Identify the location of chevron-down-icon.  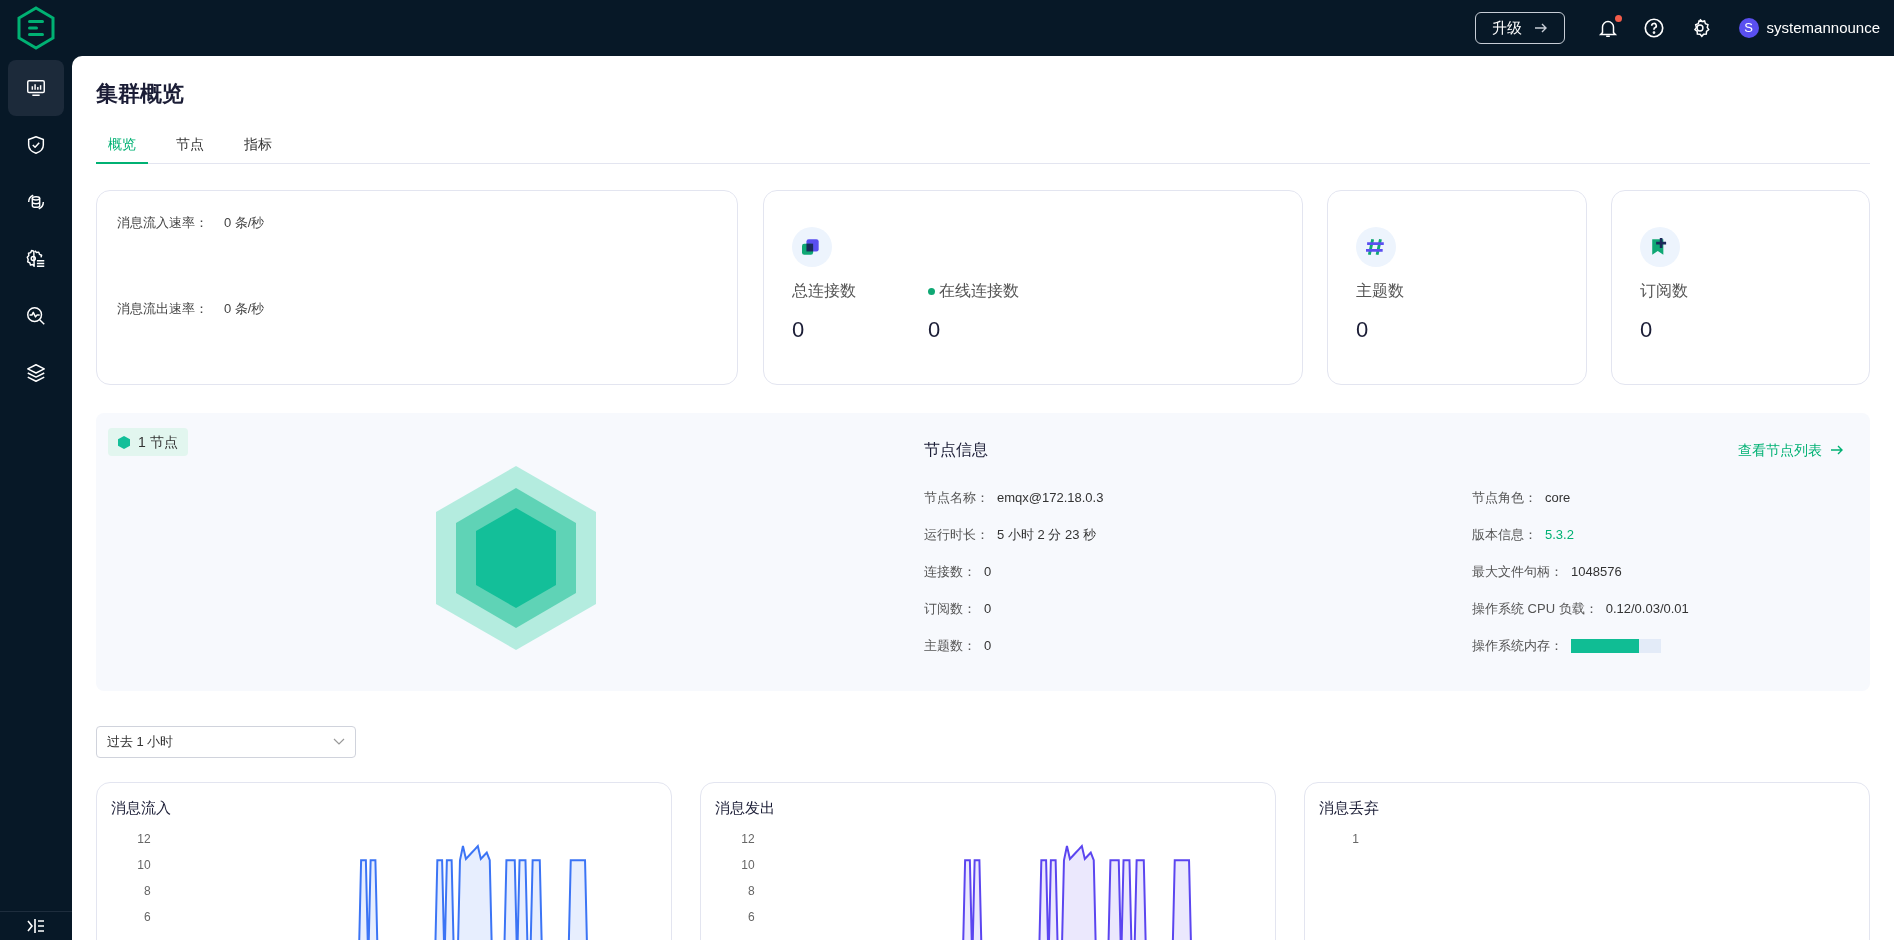
(339, 742).